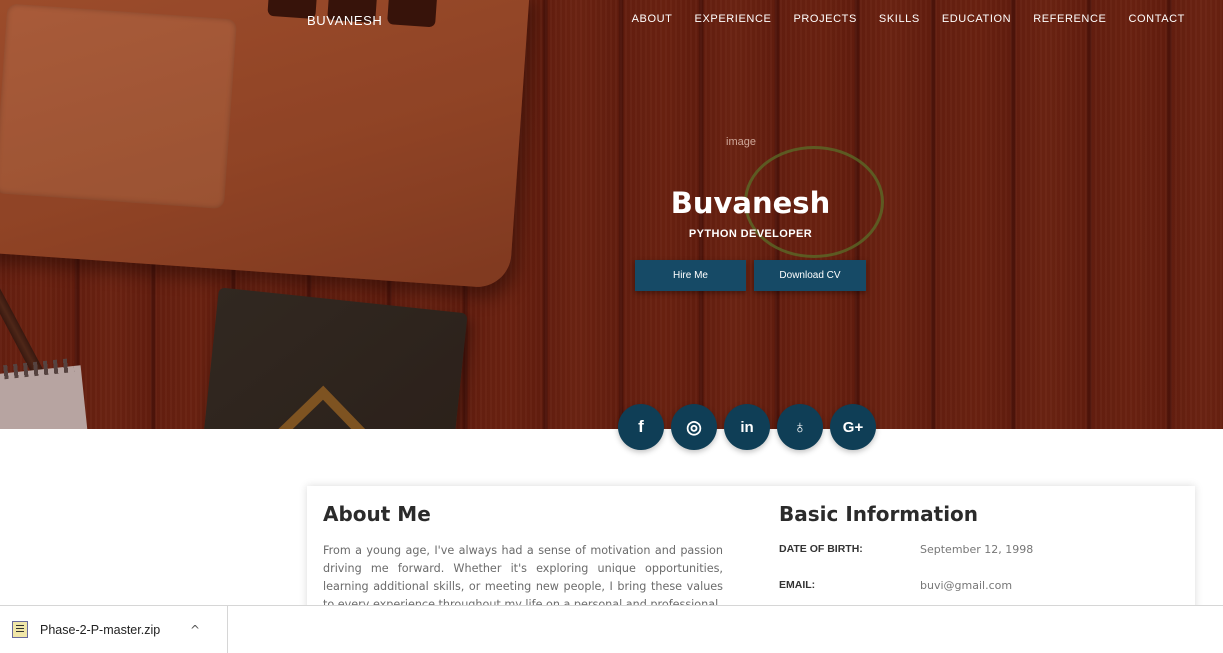  I want to click on profile-name: Buvanesh, so click(750, 203).